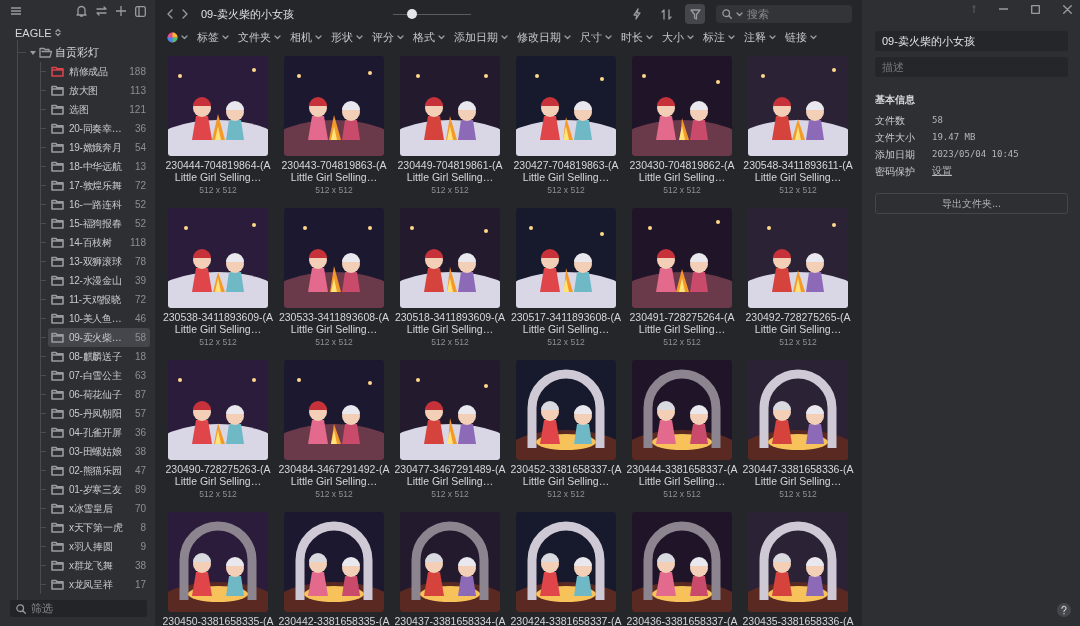  Describe the element at coordinates (347, 37) in the screenshot. I see `filter-menu: 形状` at that location.